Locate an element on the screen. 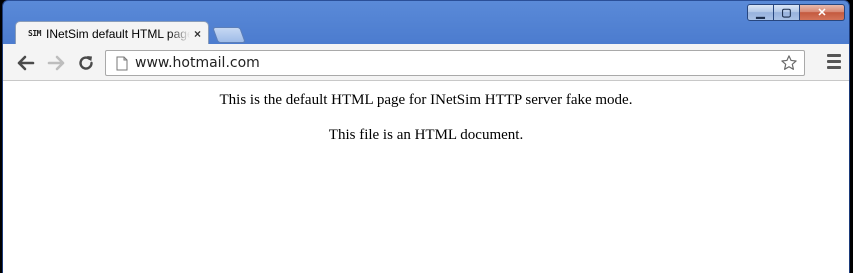  window-controls: ▁ ▢ ✕ is located at coordinates (796, 13).